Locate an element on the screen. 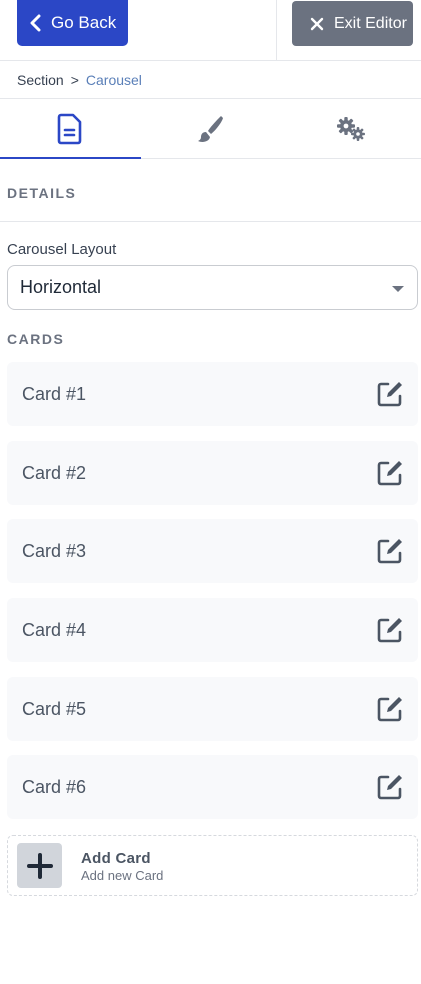 This screenshot has width=421, height=984. card-item: Card #6 is located at coordinates (212, 787).